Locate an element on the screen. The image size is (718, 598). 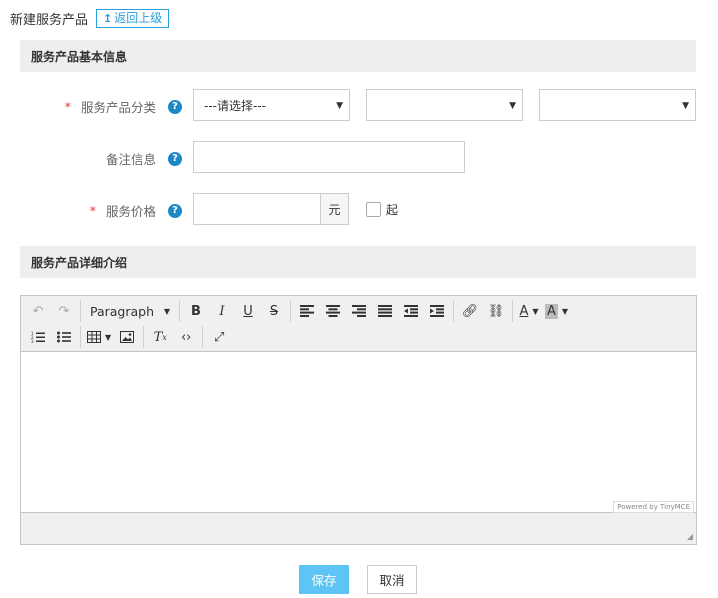
align-justify-icon is located at coordinates (385, 311).